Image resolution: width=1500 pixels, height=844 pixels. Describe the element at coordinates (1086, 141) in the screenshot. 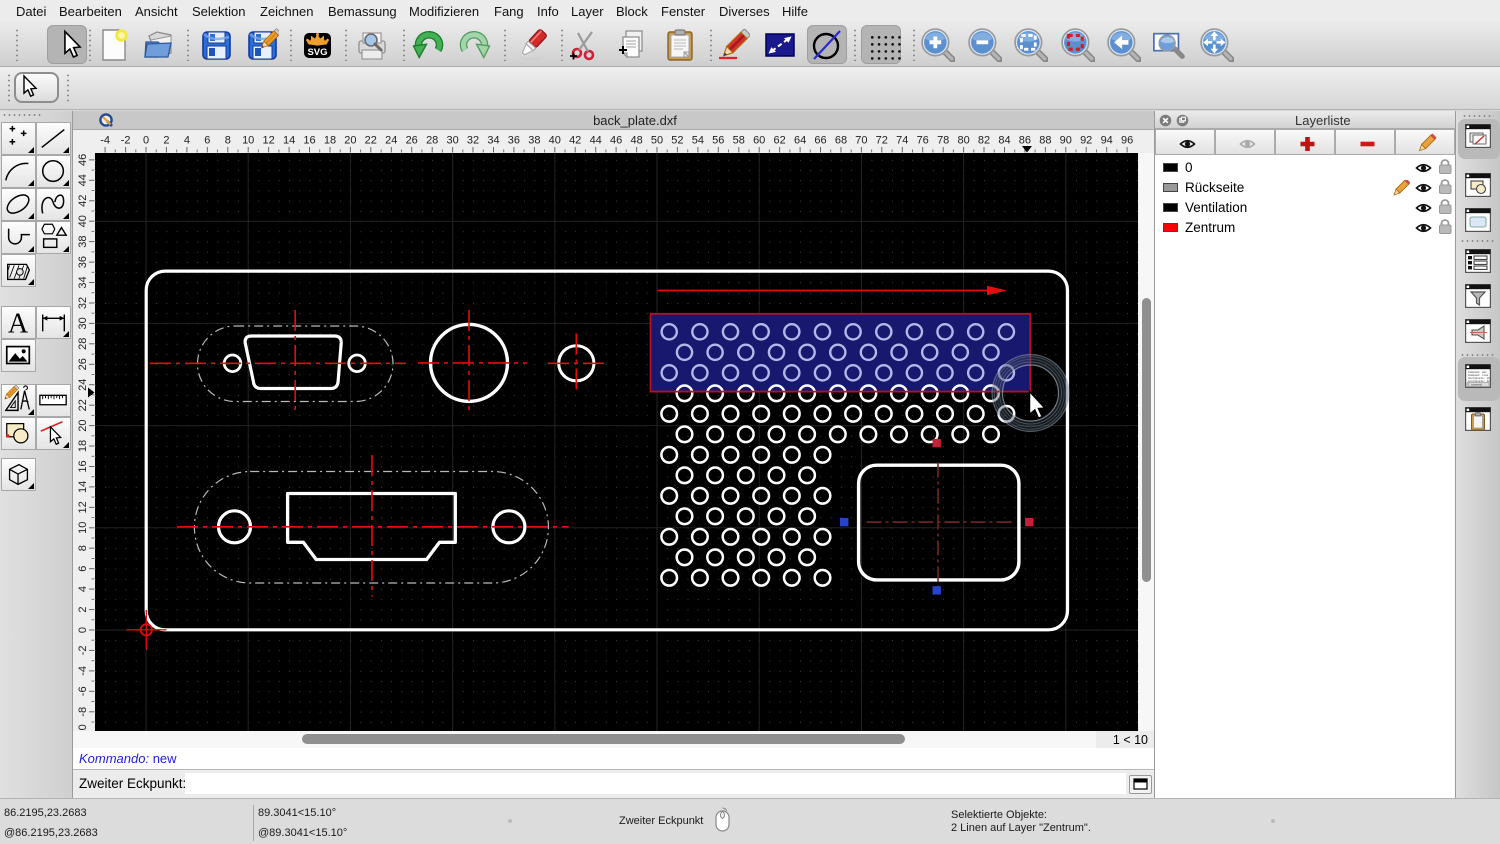

I see `svg-text: 92` at that location.